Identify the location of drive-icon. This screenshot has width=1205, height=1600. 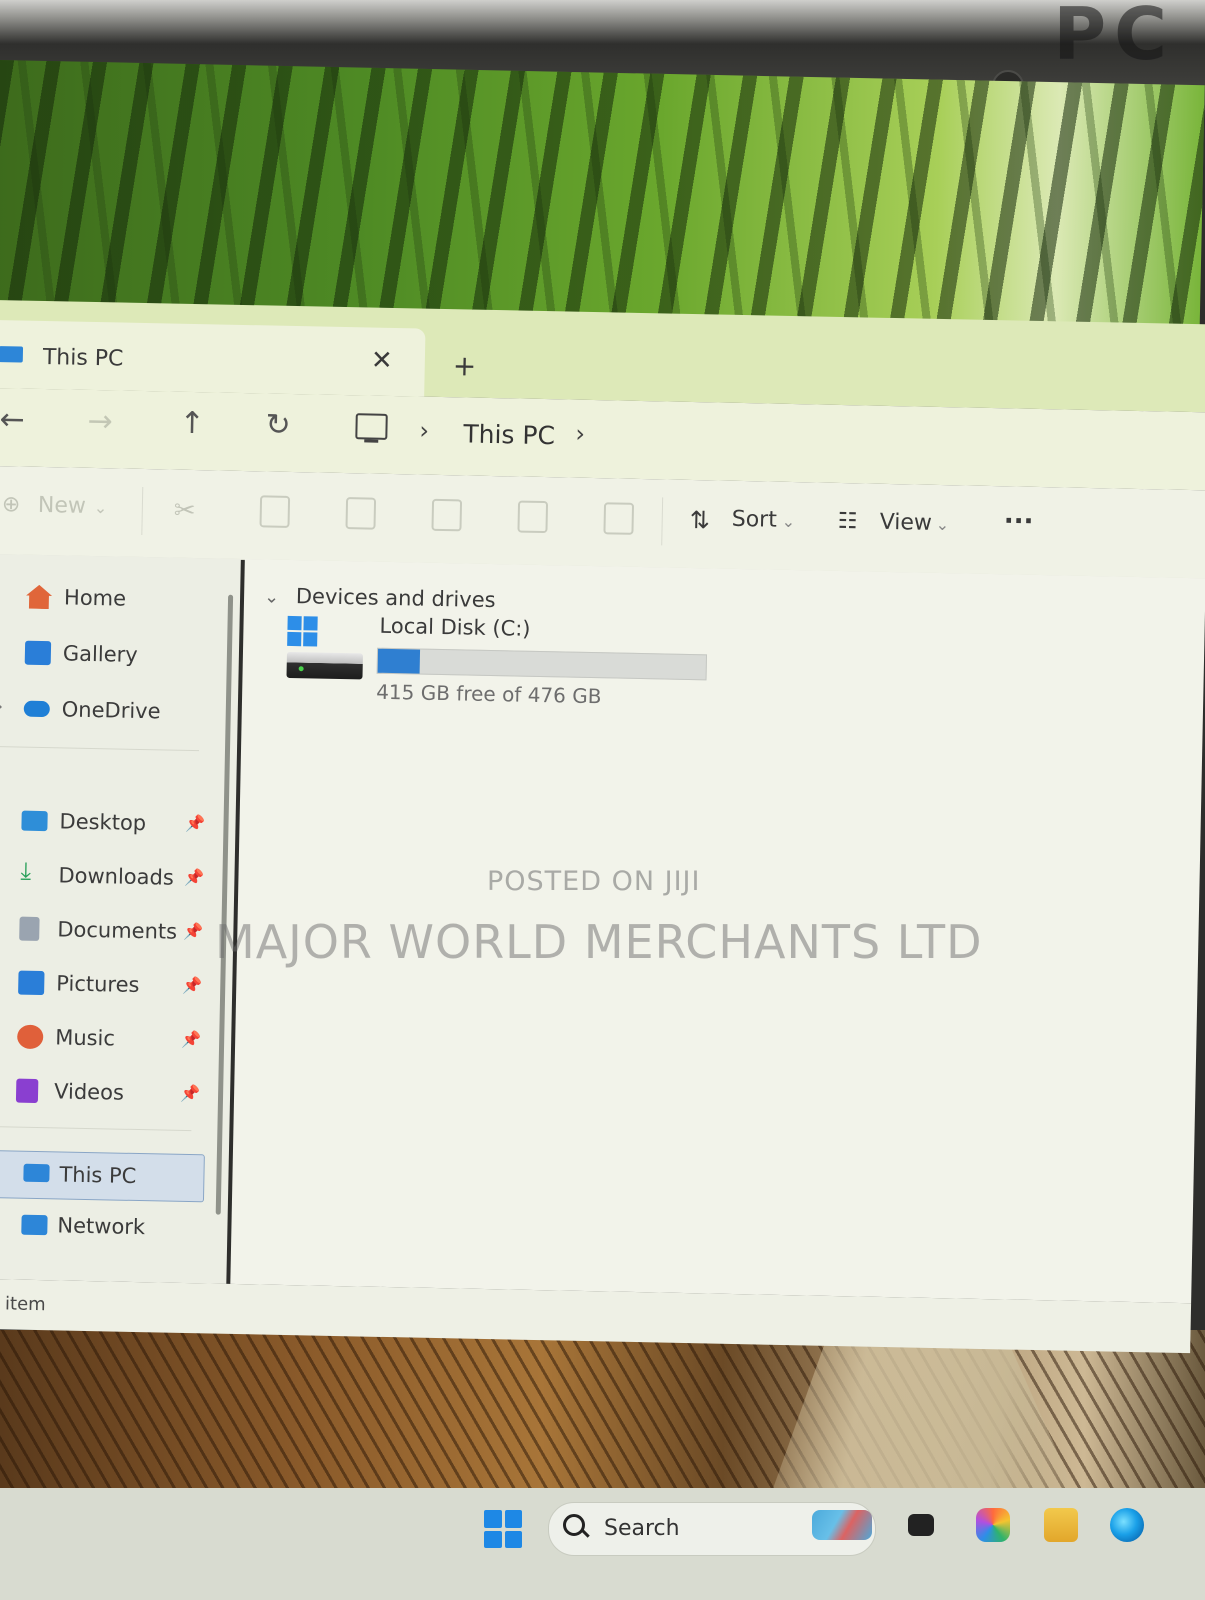
(326, 651).